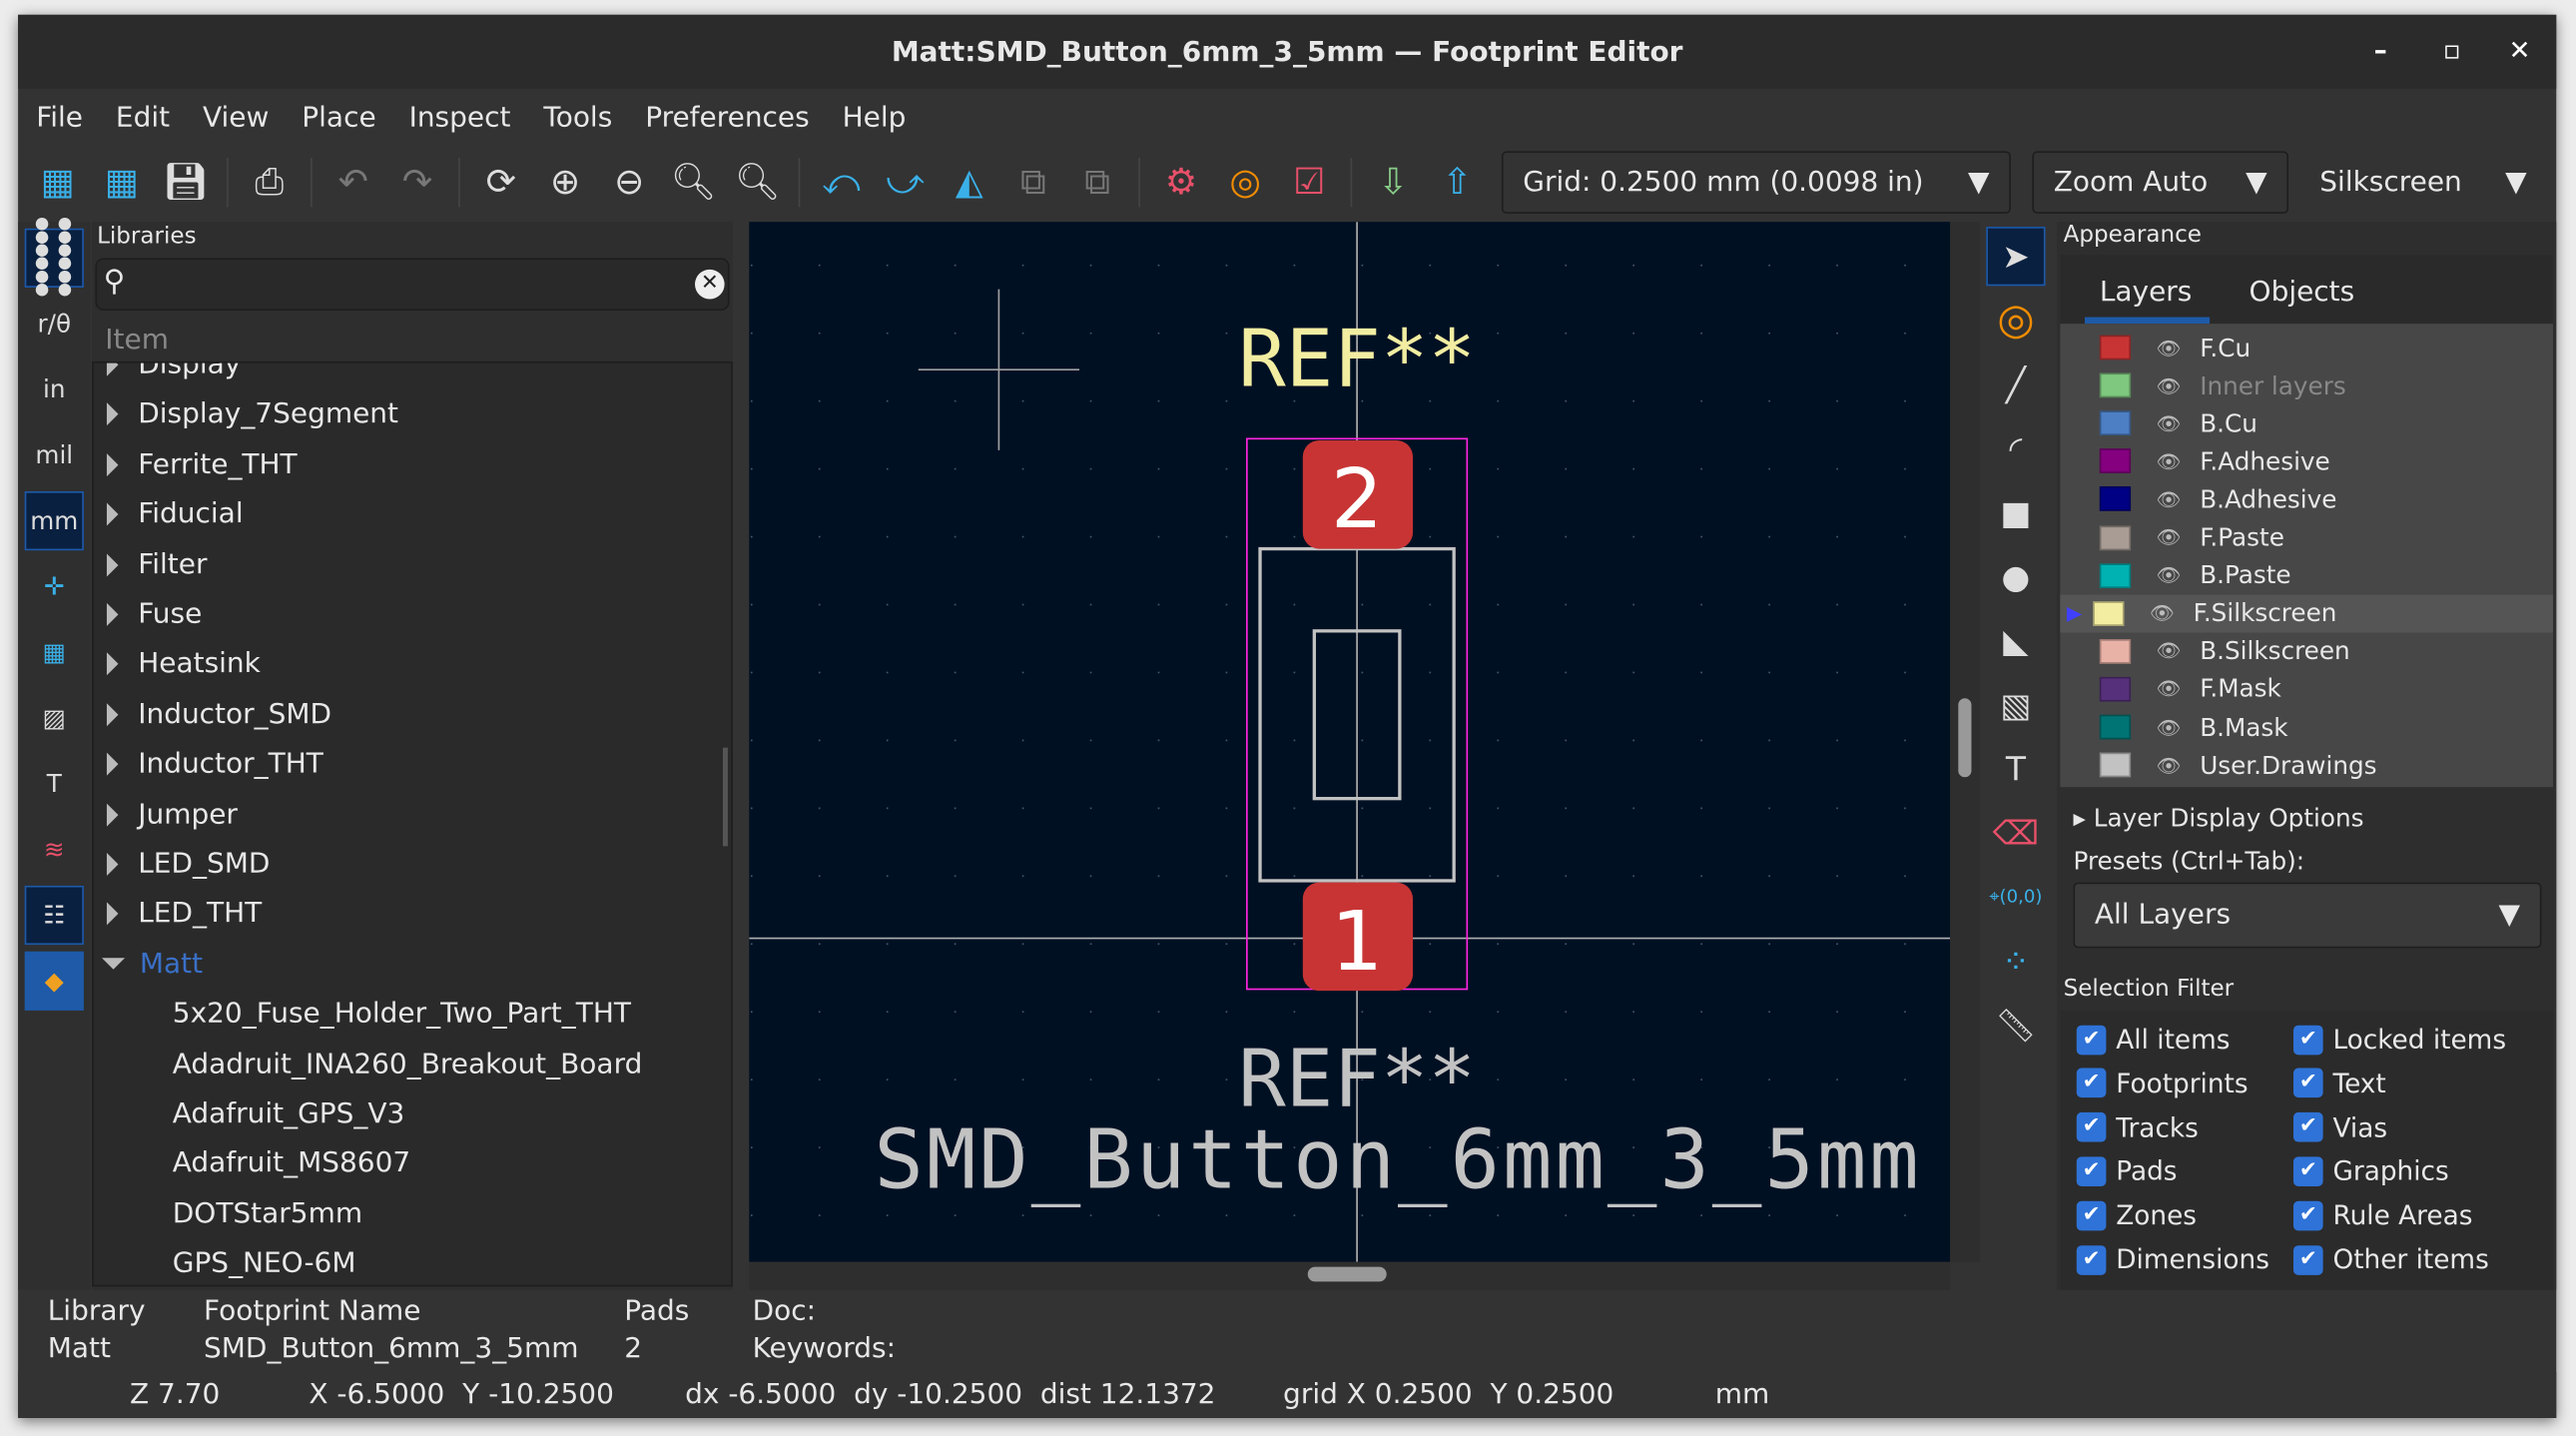  Describe the element at coordinates (54, 388) in the screenshot. I see `units-inch-icon: in` at that location.